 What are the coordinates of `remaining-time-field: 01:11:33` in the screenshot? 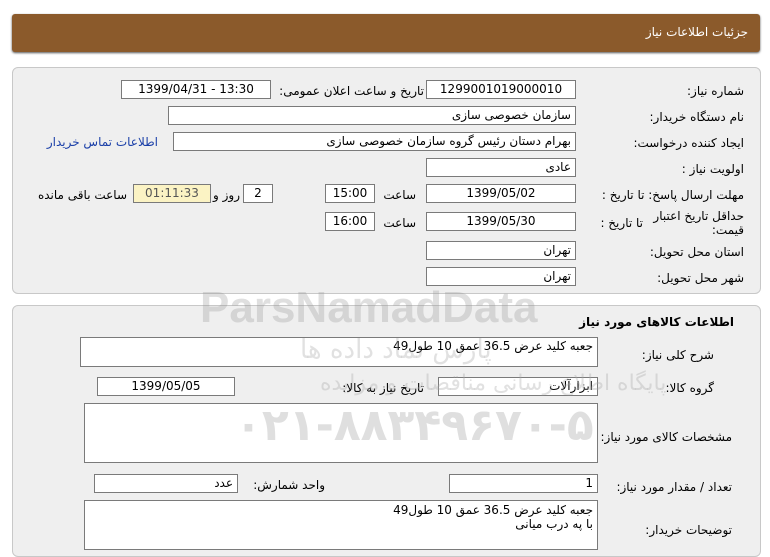 It's located at (172, 193).